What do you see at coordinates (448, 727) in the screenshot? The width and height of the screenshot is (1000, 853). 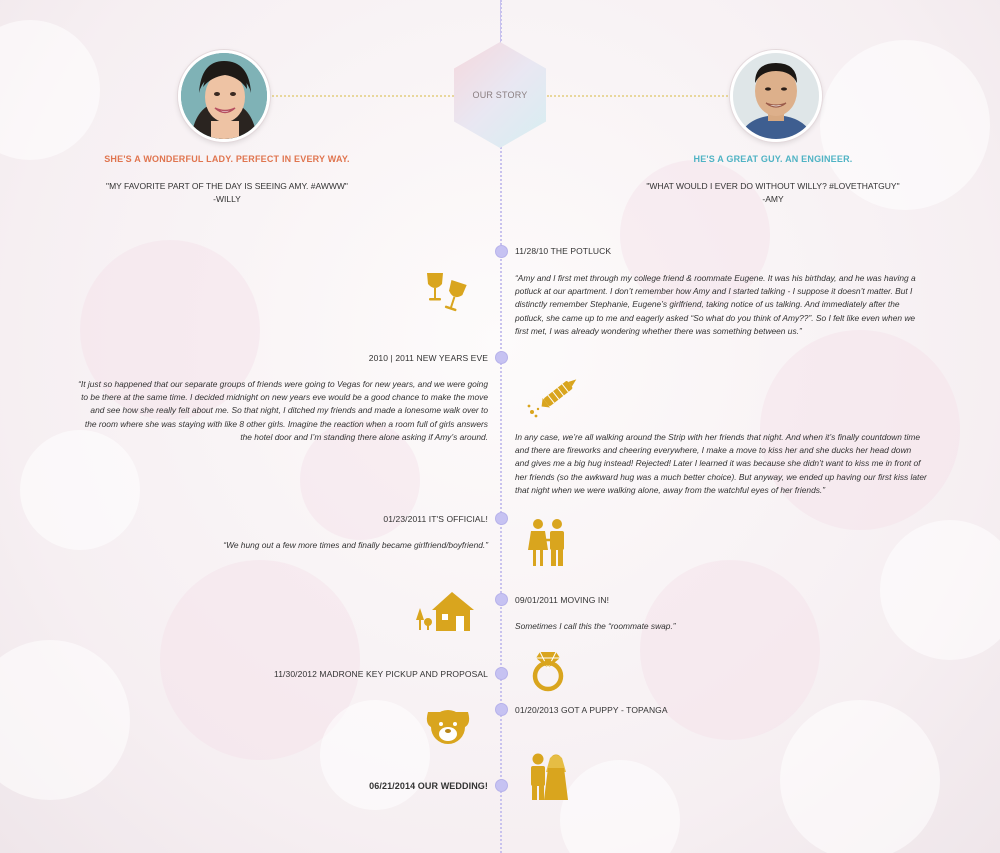 I see `puppy-icon` at bounding box center [448, 727].